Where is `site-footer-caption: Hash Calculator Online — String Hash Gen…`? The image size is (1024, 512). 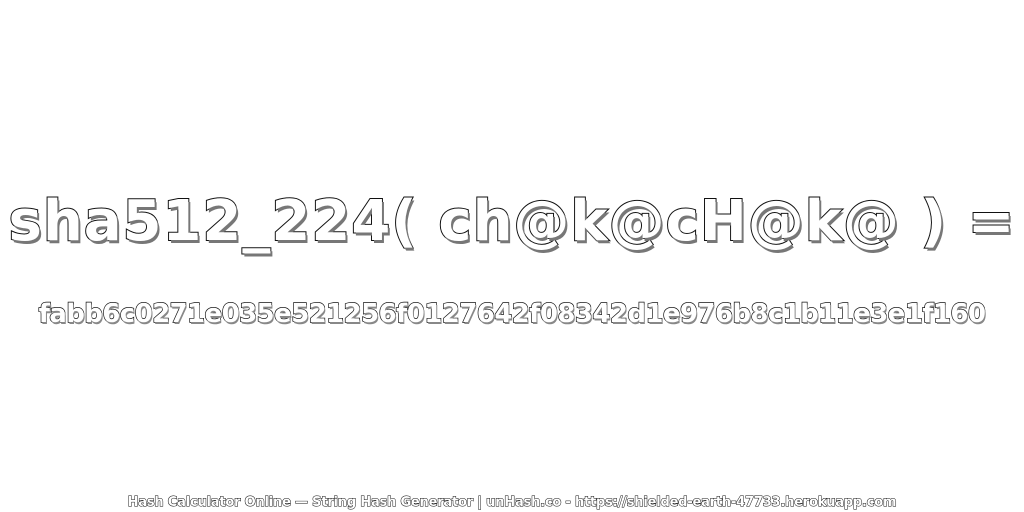
site-footer-caption: Hash Calculator Online — String Hash Gen… is located at coordinates (512, 503).